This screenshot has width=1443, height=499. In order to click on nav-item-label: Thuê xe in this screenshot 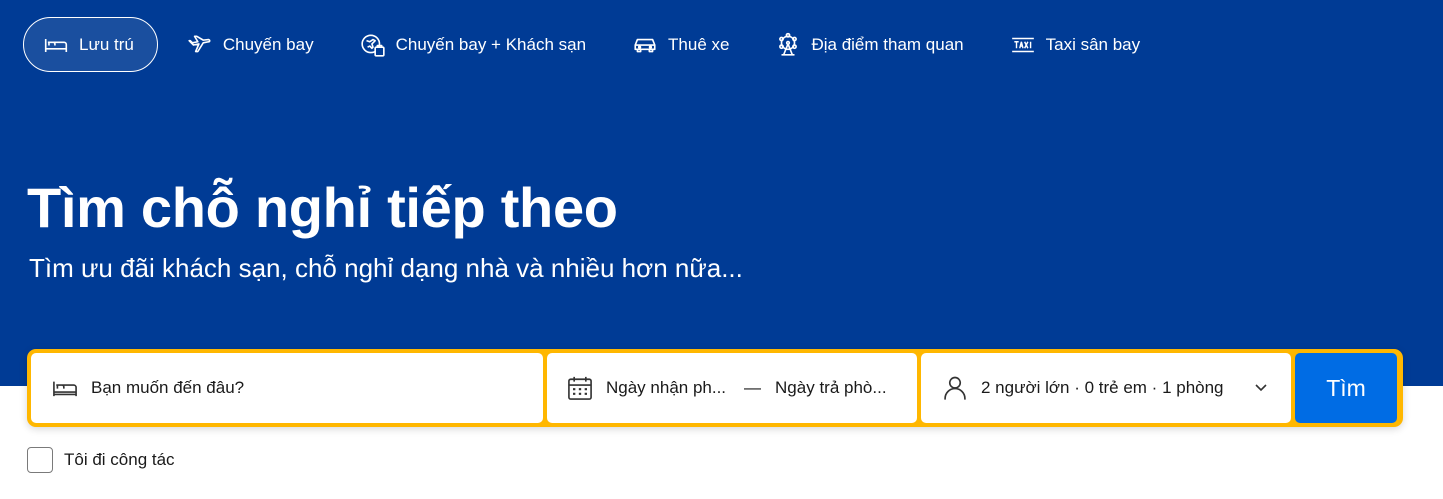, I will do `click(699, 44)`.